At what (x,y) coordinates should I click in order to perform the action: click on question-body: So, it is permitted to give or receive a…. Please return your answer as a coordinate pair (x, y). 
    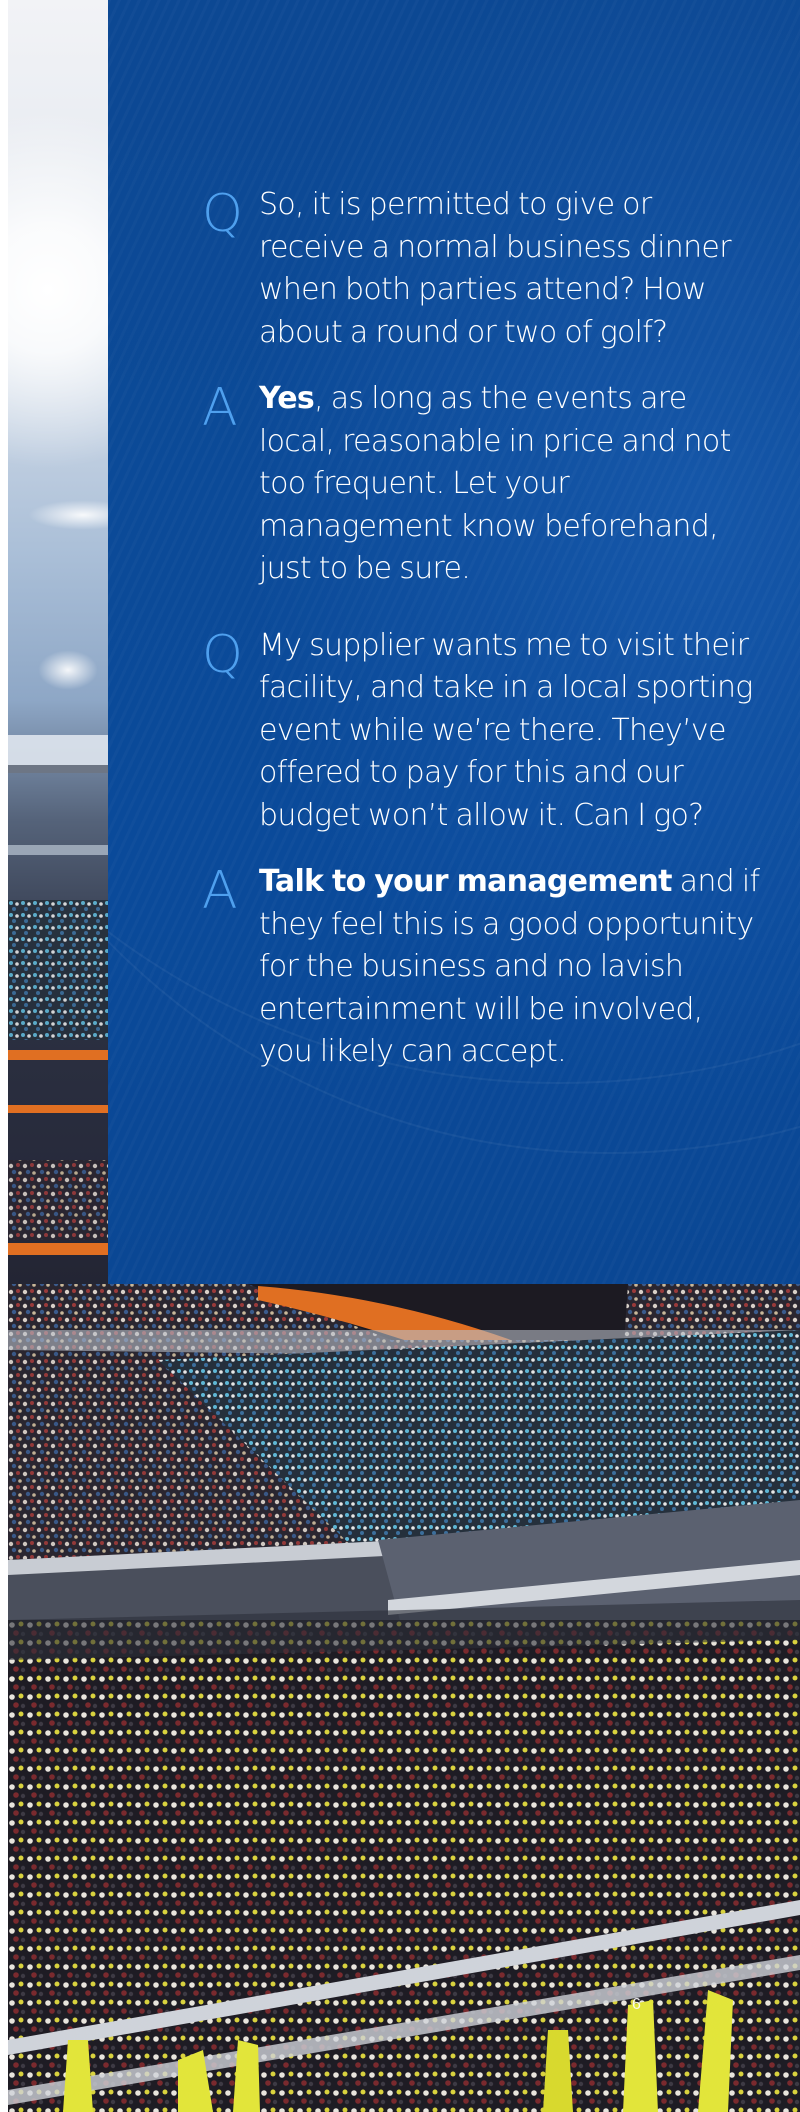
    Looking at the image, I should click on (495, 268).